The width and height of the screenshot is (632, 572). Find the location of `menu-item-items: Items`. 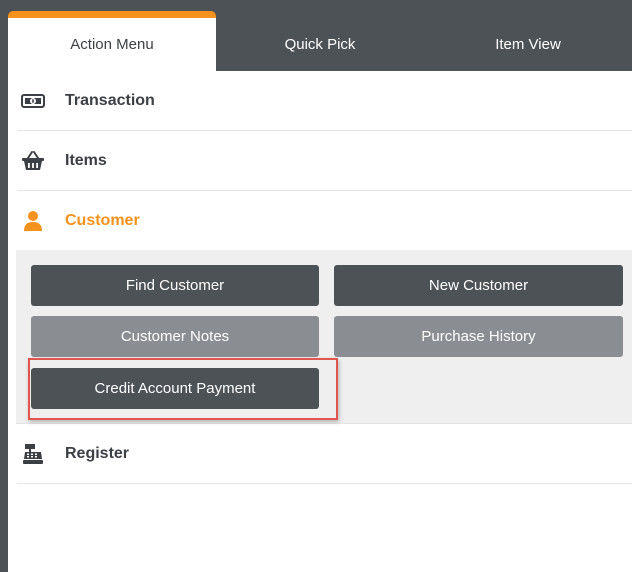

menu-item-items: Items is located at coordinates (324, 161).